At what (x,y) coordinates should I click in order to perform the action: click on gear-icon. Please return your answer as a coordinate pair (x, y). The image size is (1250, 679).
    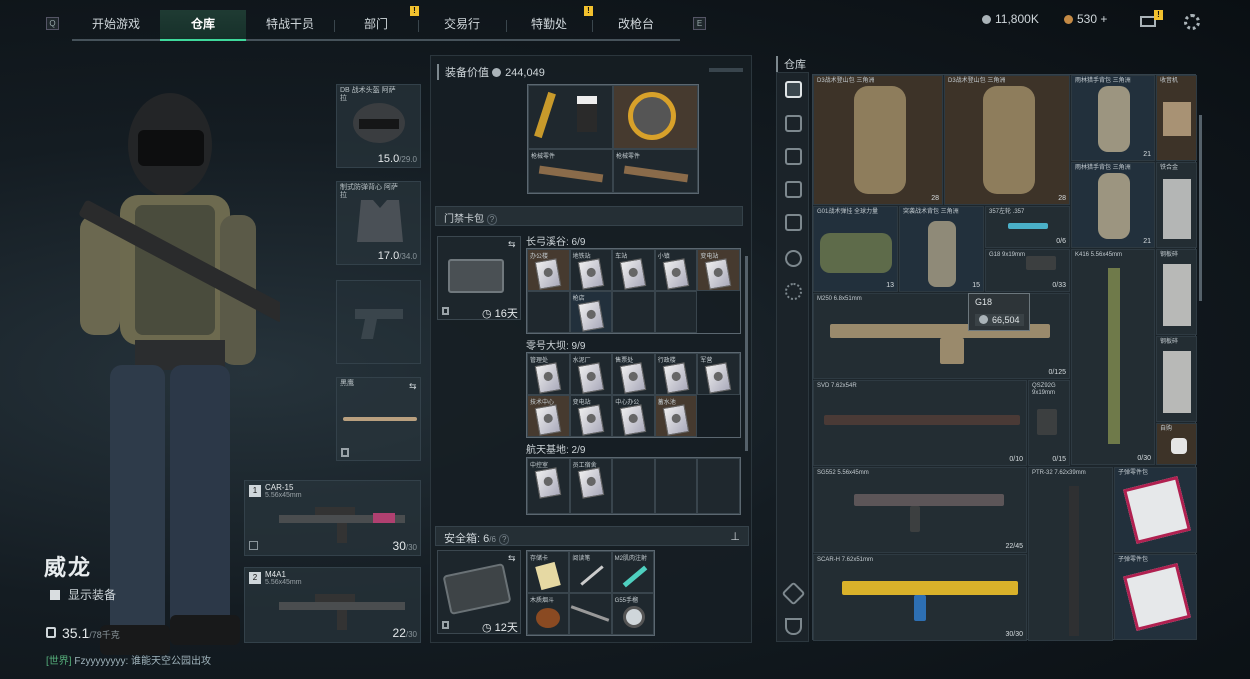
    Looking at the image, I should click on (1192, 22).